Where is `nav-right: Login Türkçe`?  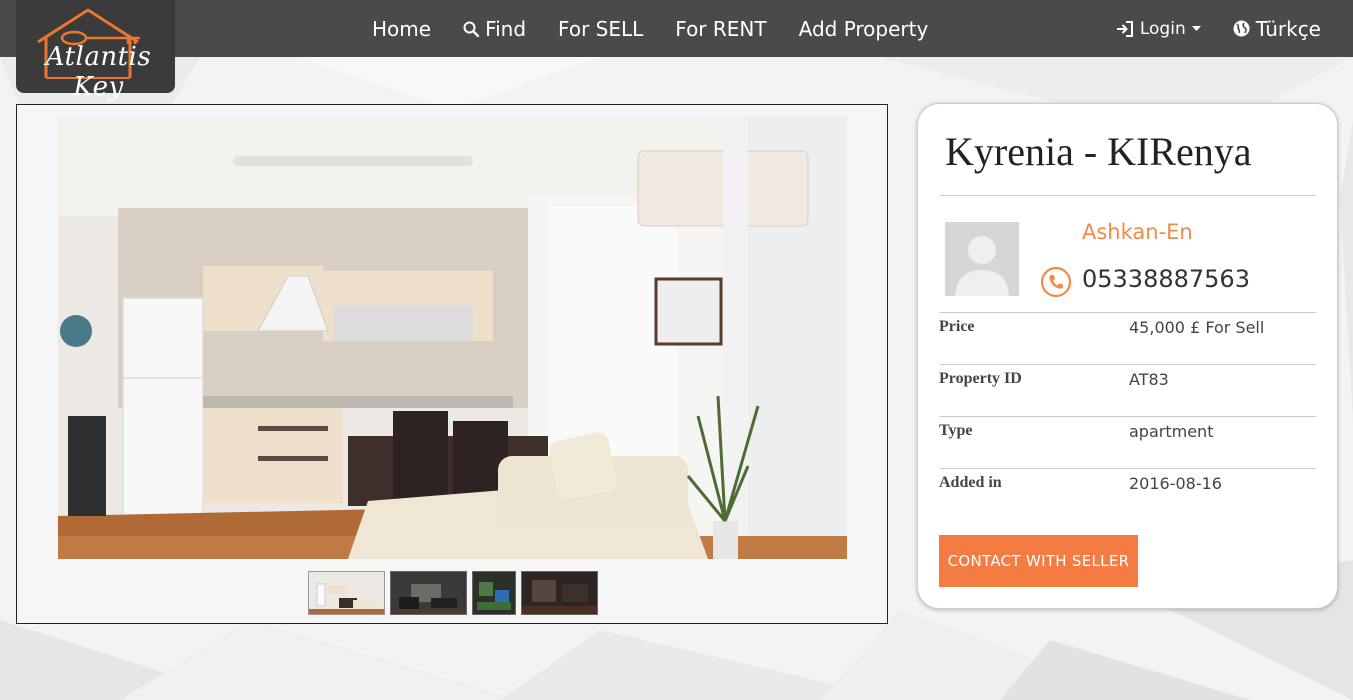
nav-right: Login Türkçe is located at coordinates (1218, 28).